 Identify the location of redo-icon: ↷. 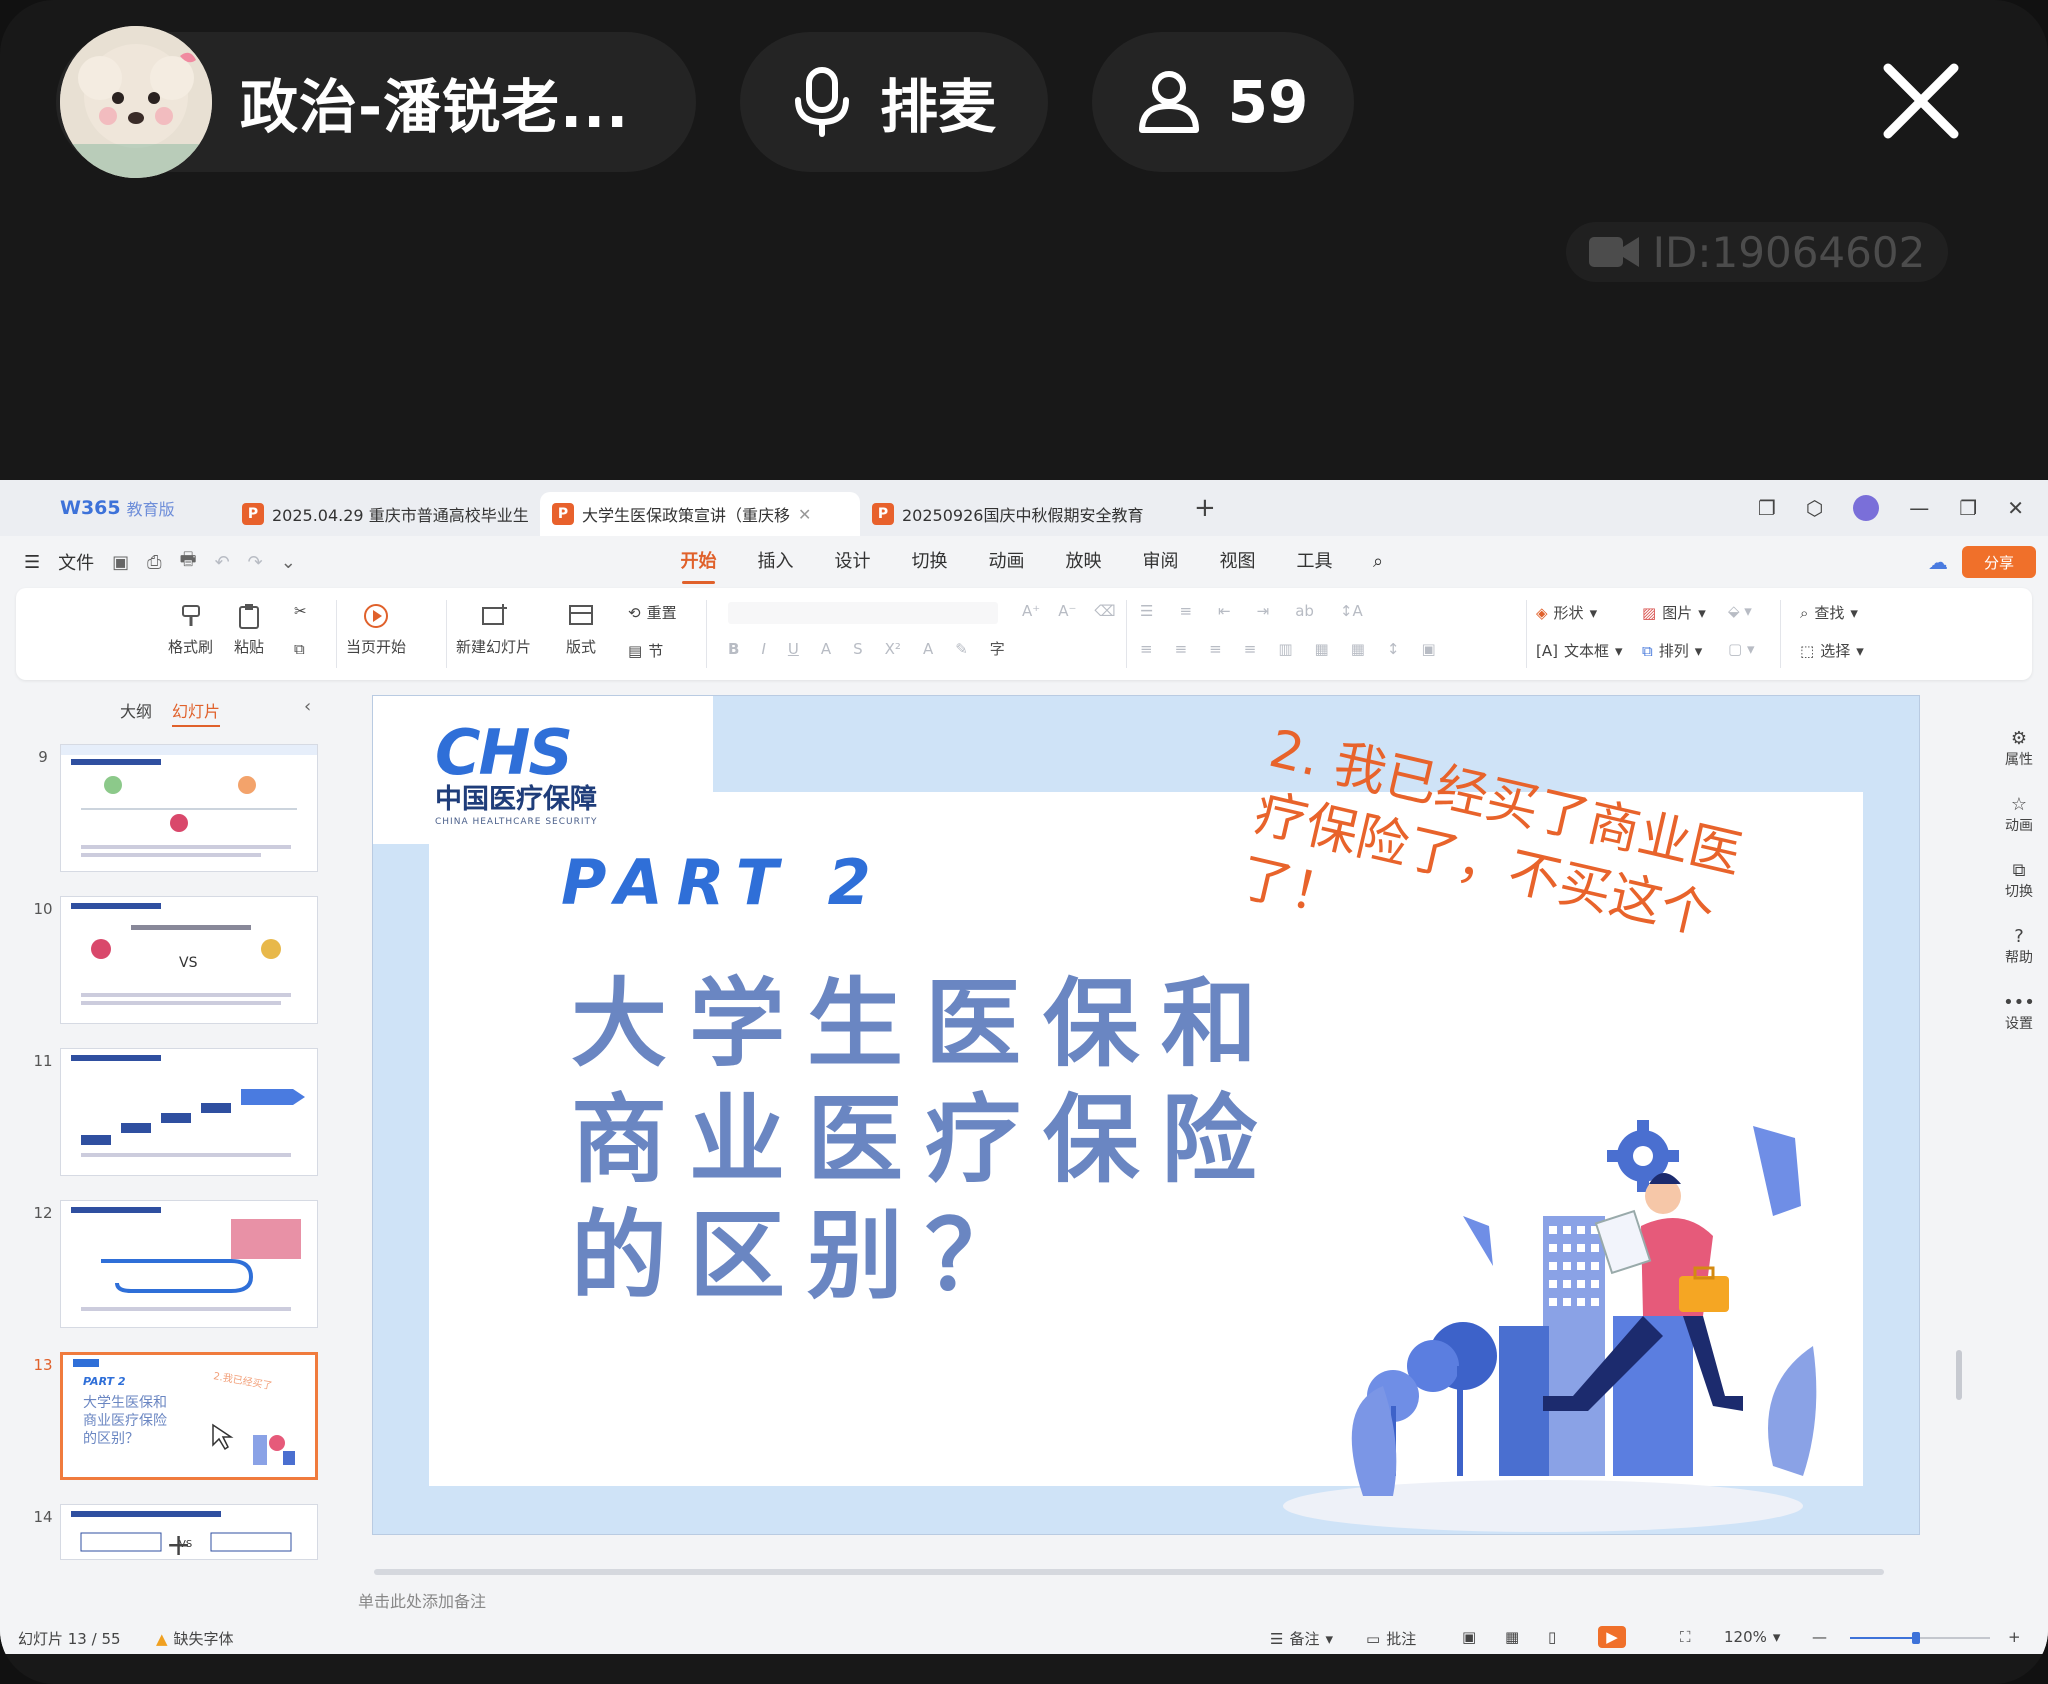
(255, 562).